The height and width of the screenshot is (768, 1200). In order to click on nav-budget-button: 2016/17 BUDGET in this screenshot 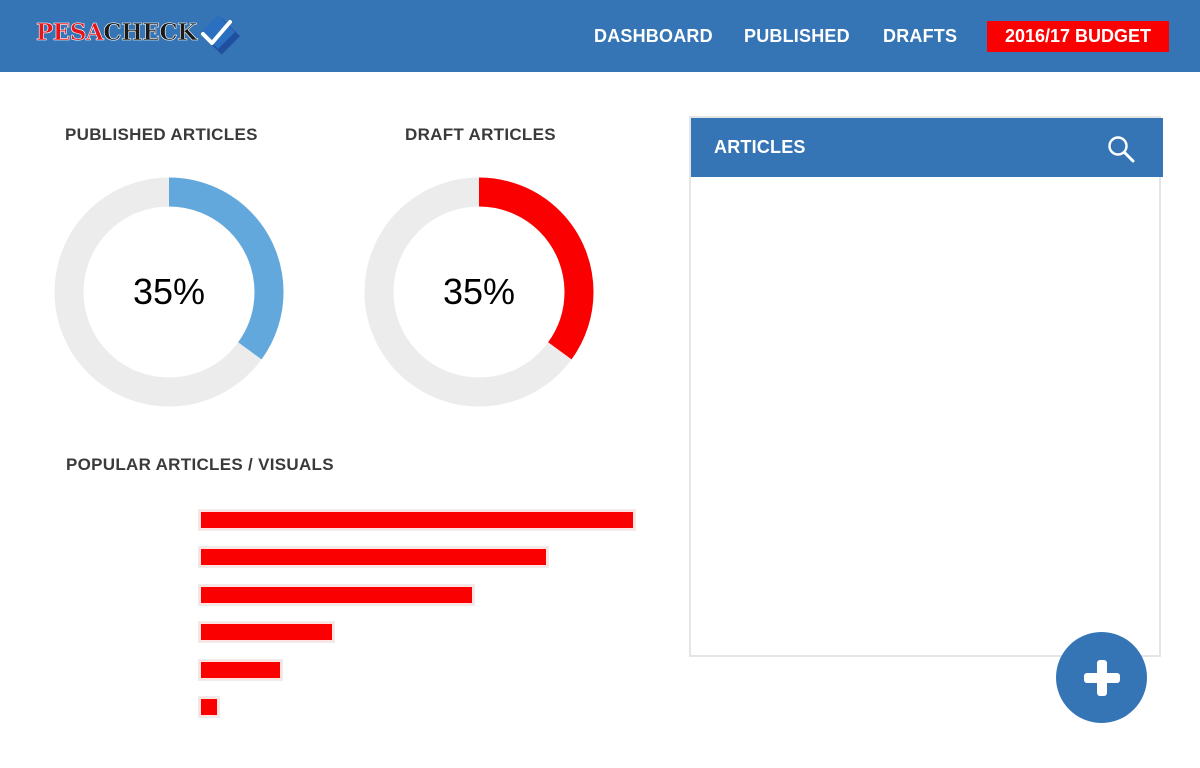, I will do `click(1078, 36)`.